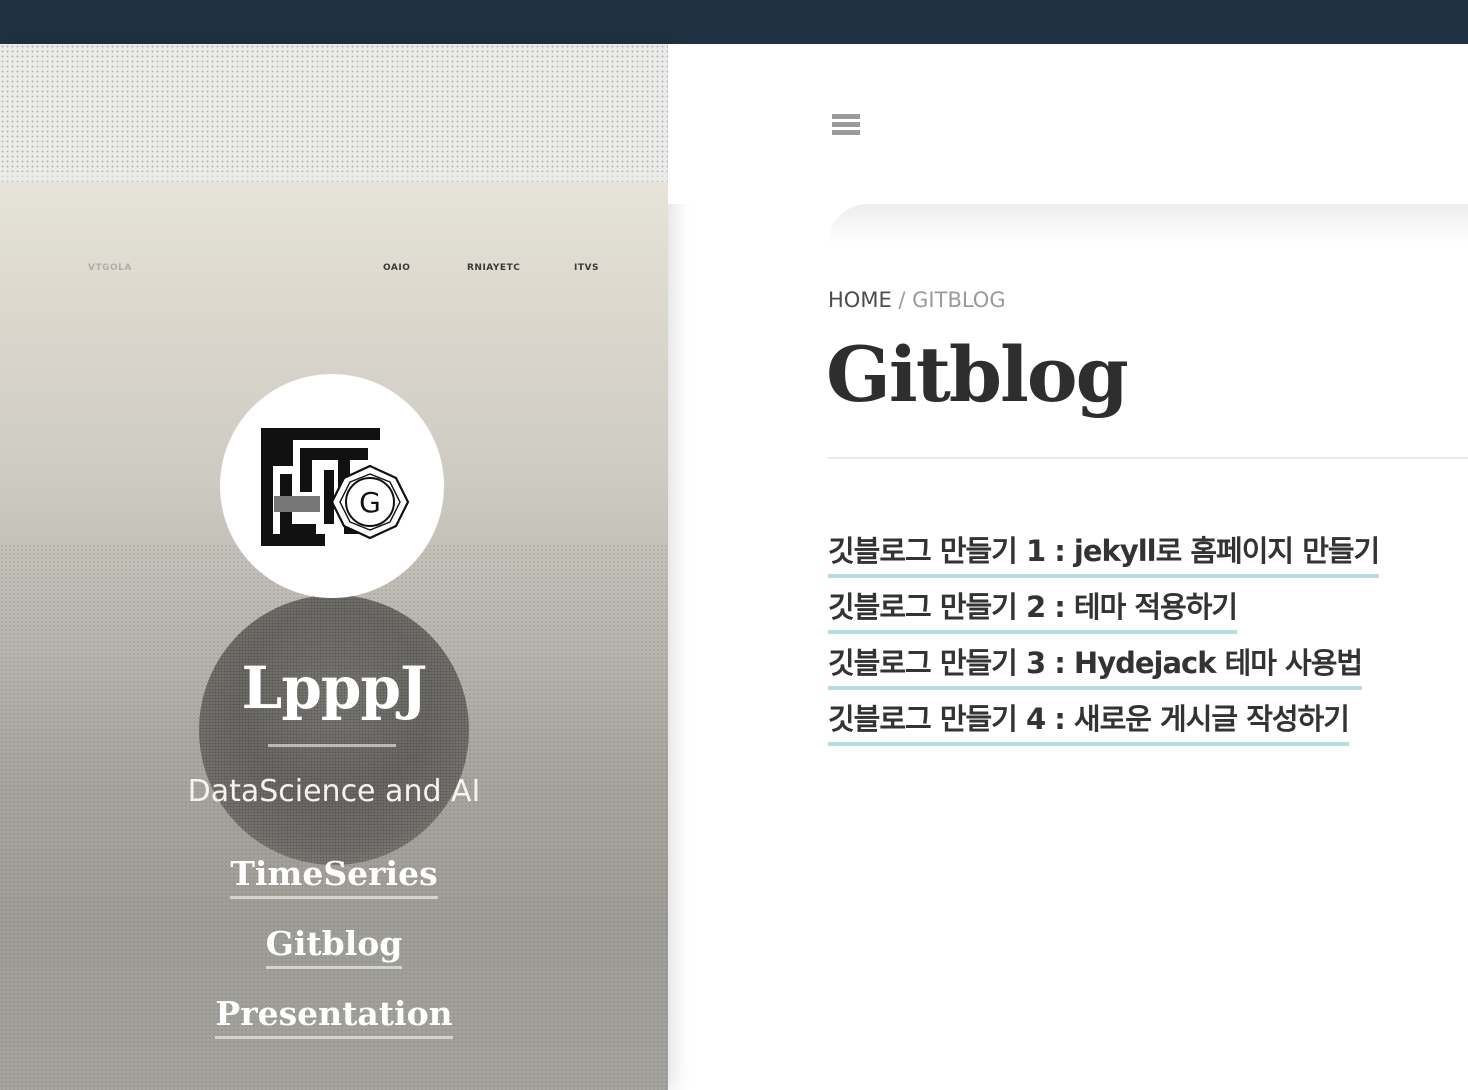  I want to click on sidebar-nav-label: Presentation, so click(334, 1016).